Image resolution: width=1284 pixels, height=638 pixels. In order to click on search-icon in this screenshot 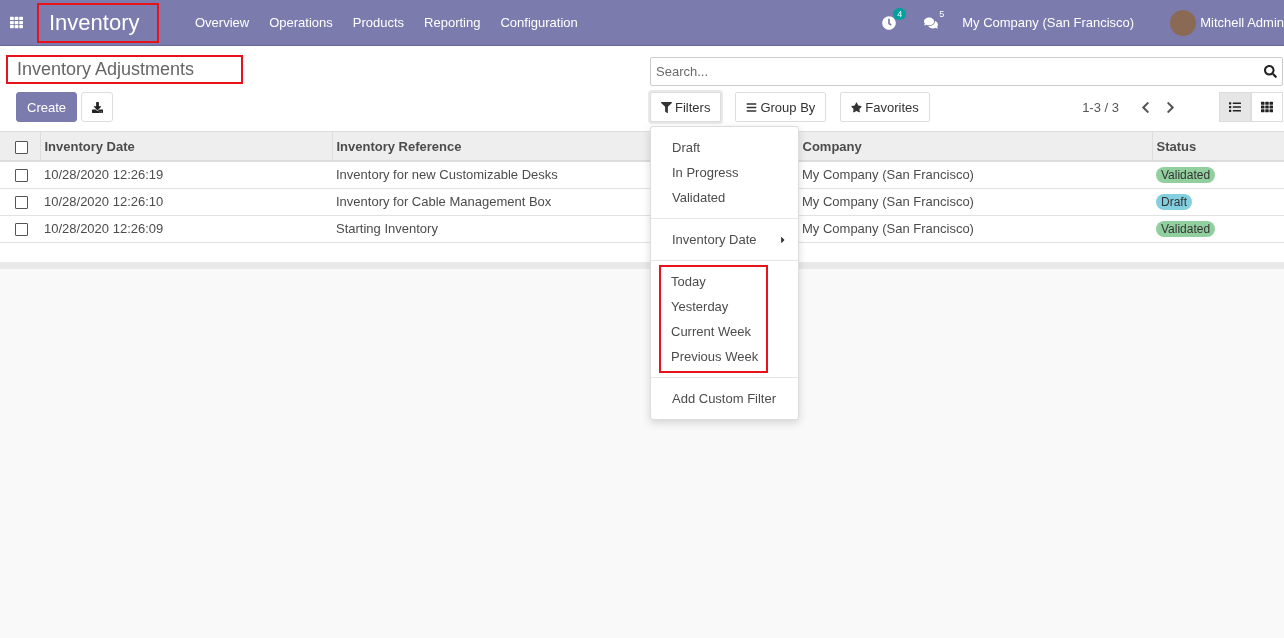, I will do `click(1270, 71)`.